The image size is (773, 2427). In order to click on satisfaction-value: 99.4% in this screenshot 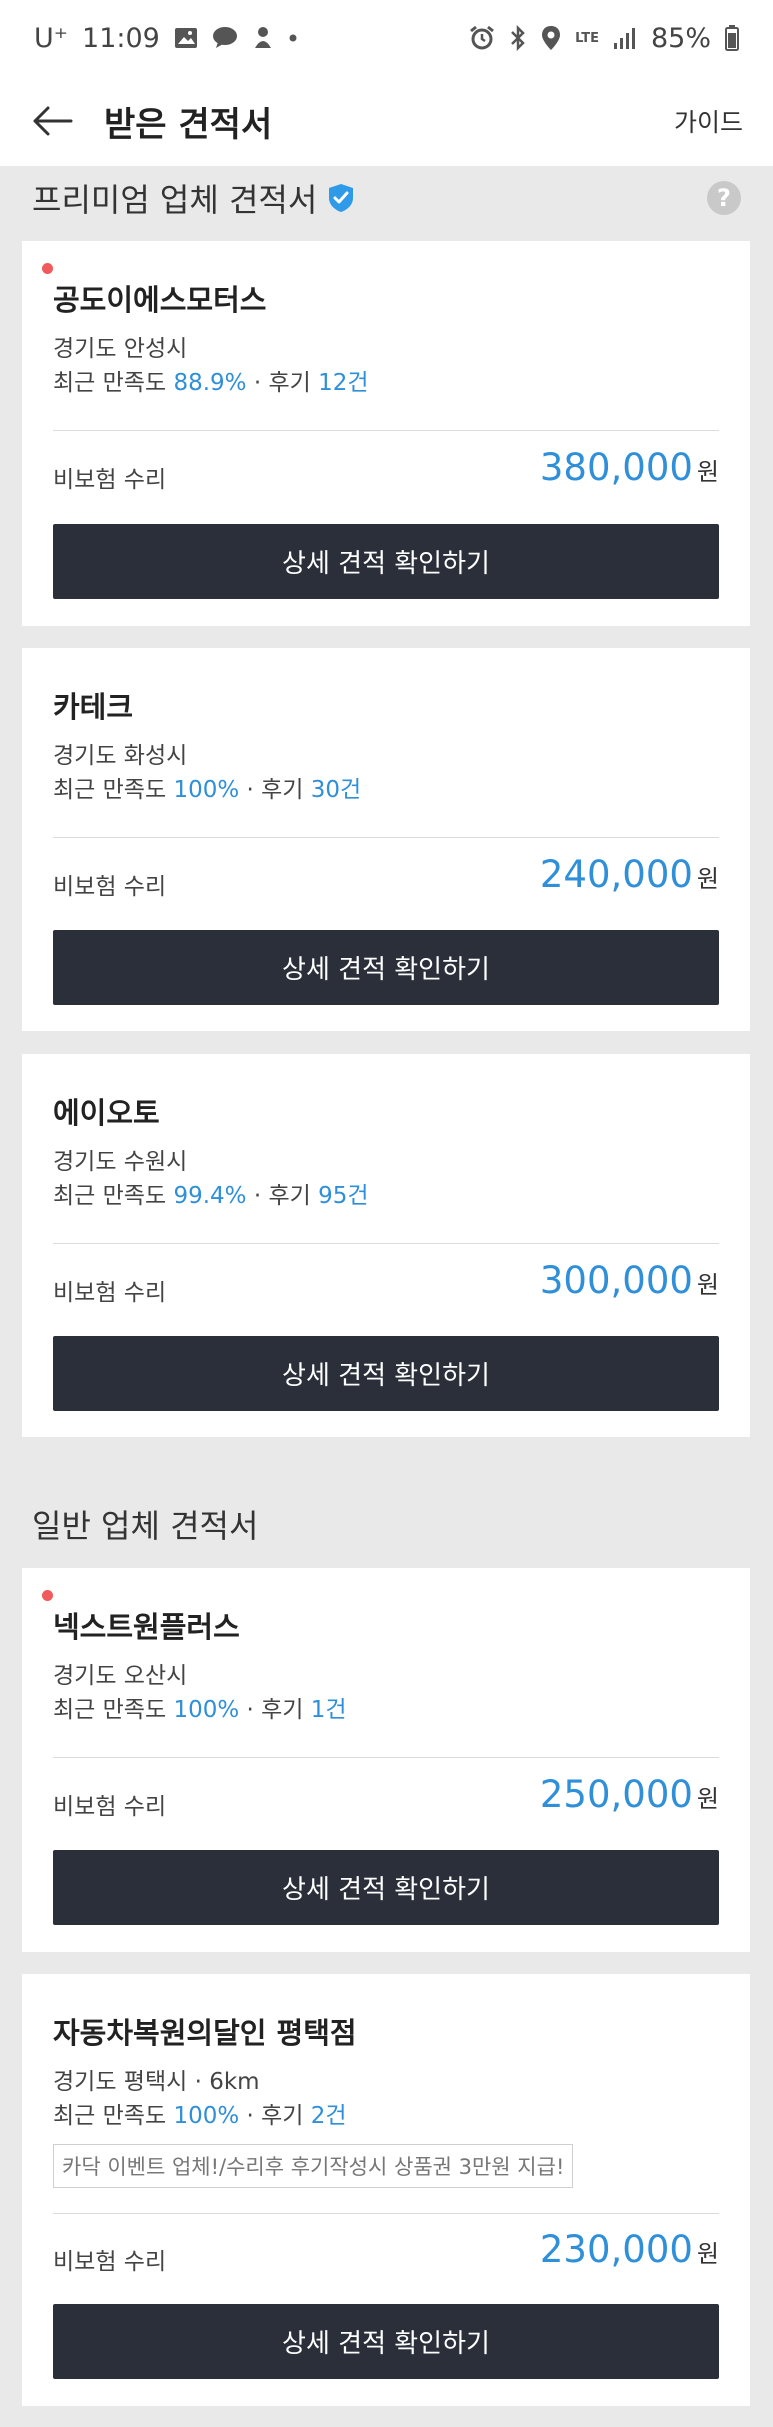, I will do `click(210, 1196)`.